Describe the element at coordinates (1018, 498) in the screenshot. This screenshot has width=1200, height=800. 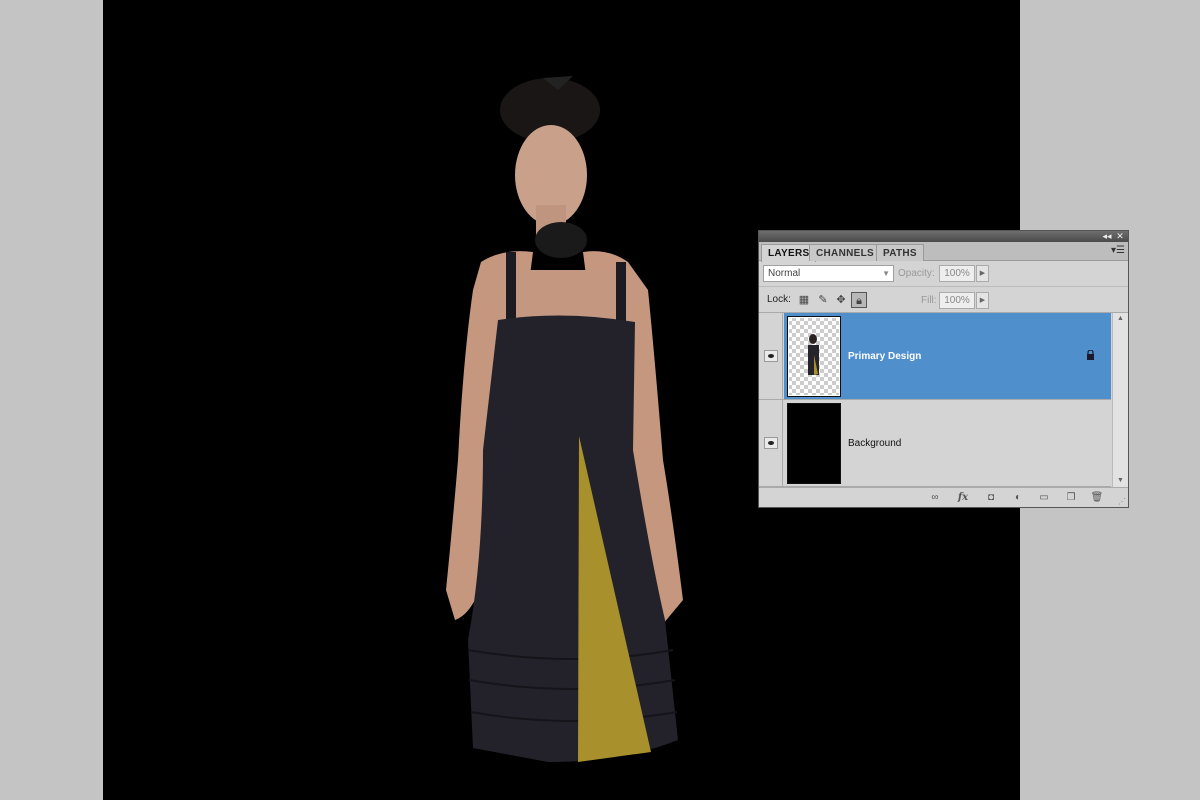
I see `adjustment-layer-icon: ◐` at that location.